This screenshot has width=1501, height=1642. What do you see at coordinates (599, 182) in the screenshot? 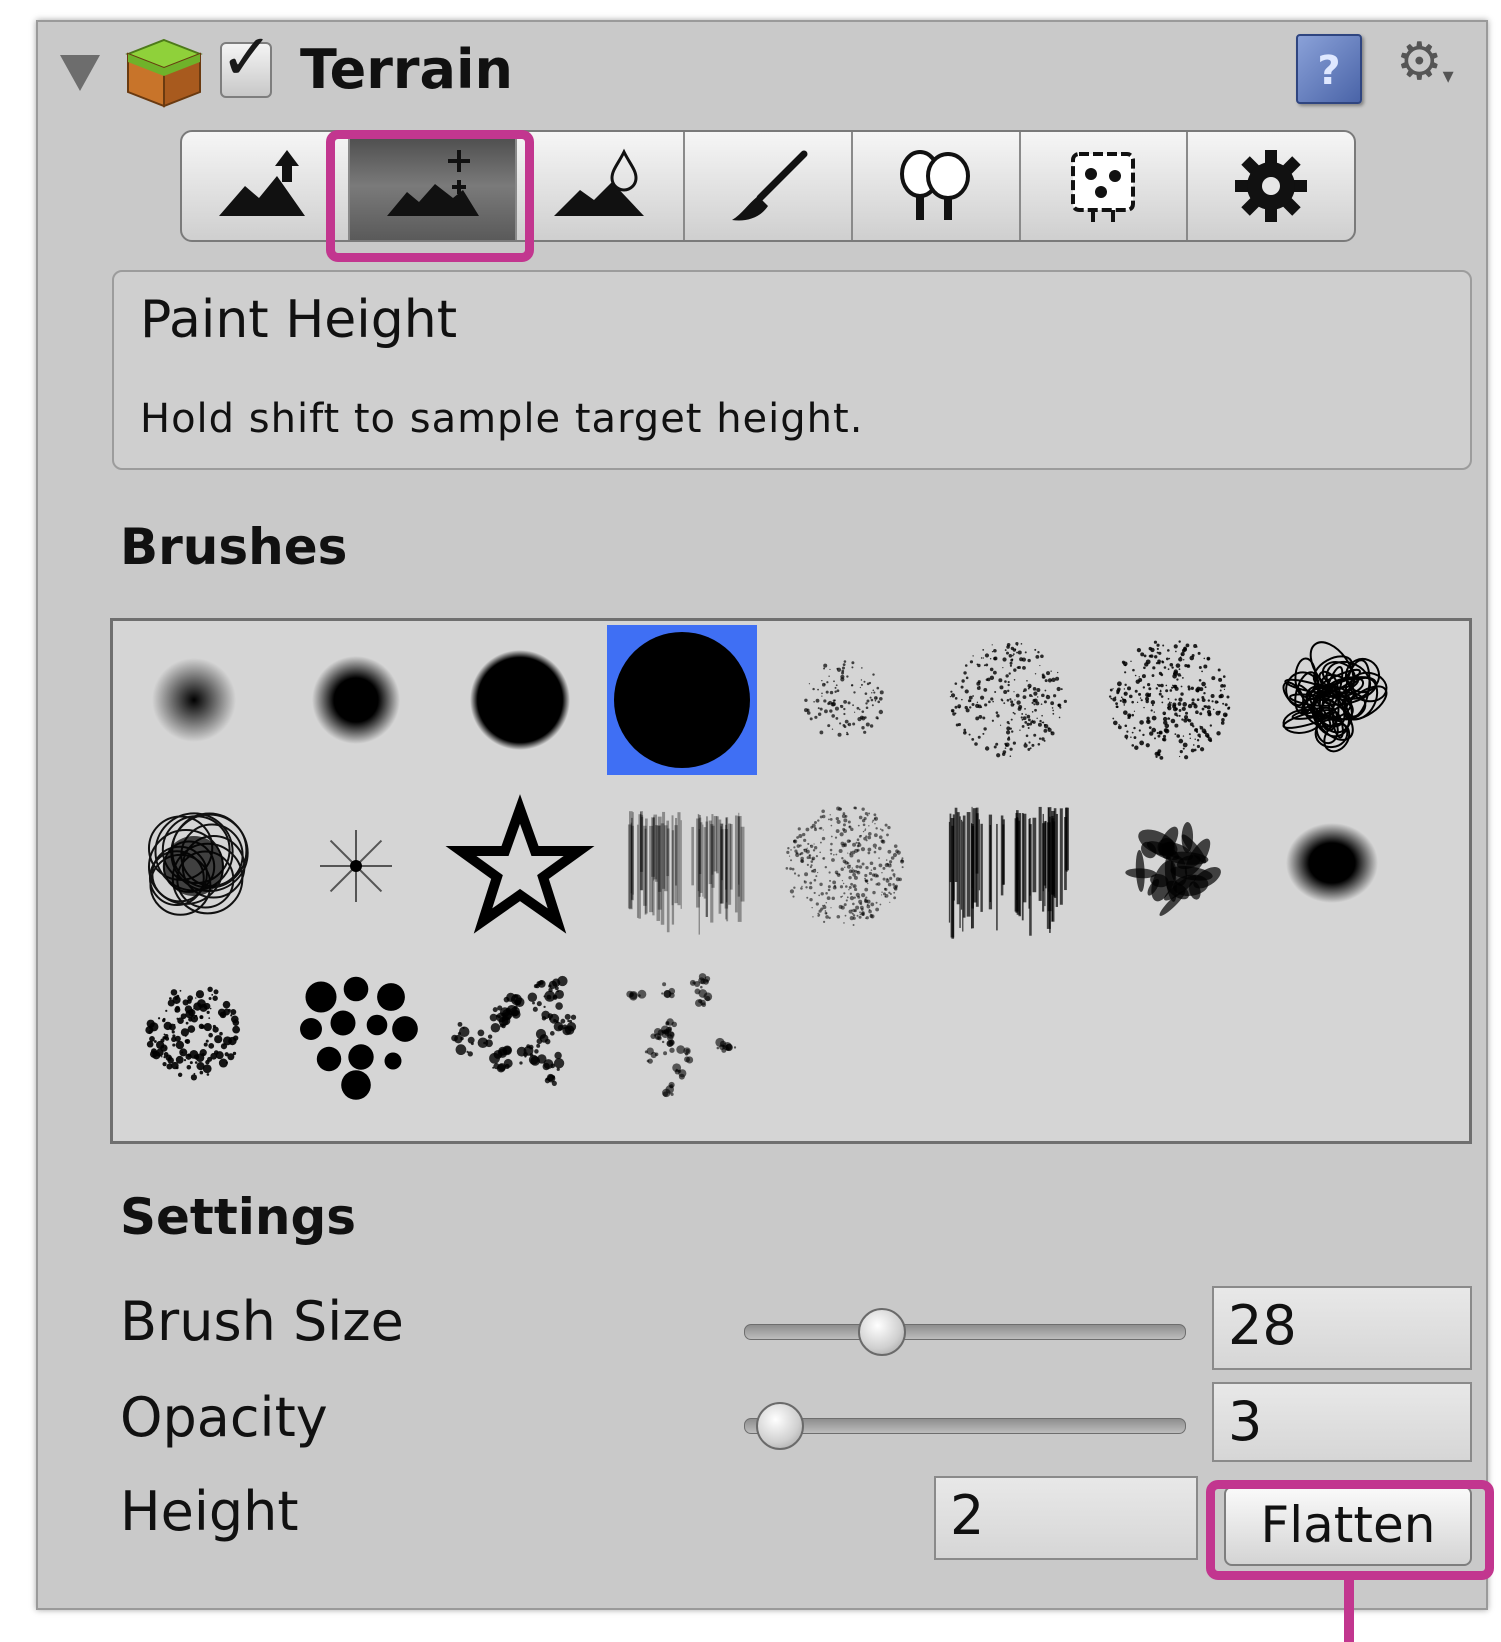
I see `mountain-drop-icon` at bounding box center [599, 182].